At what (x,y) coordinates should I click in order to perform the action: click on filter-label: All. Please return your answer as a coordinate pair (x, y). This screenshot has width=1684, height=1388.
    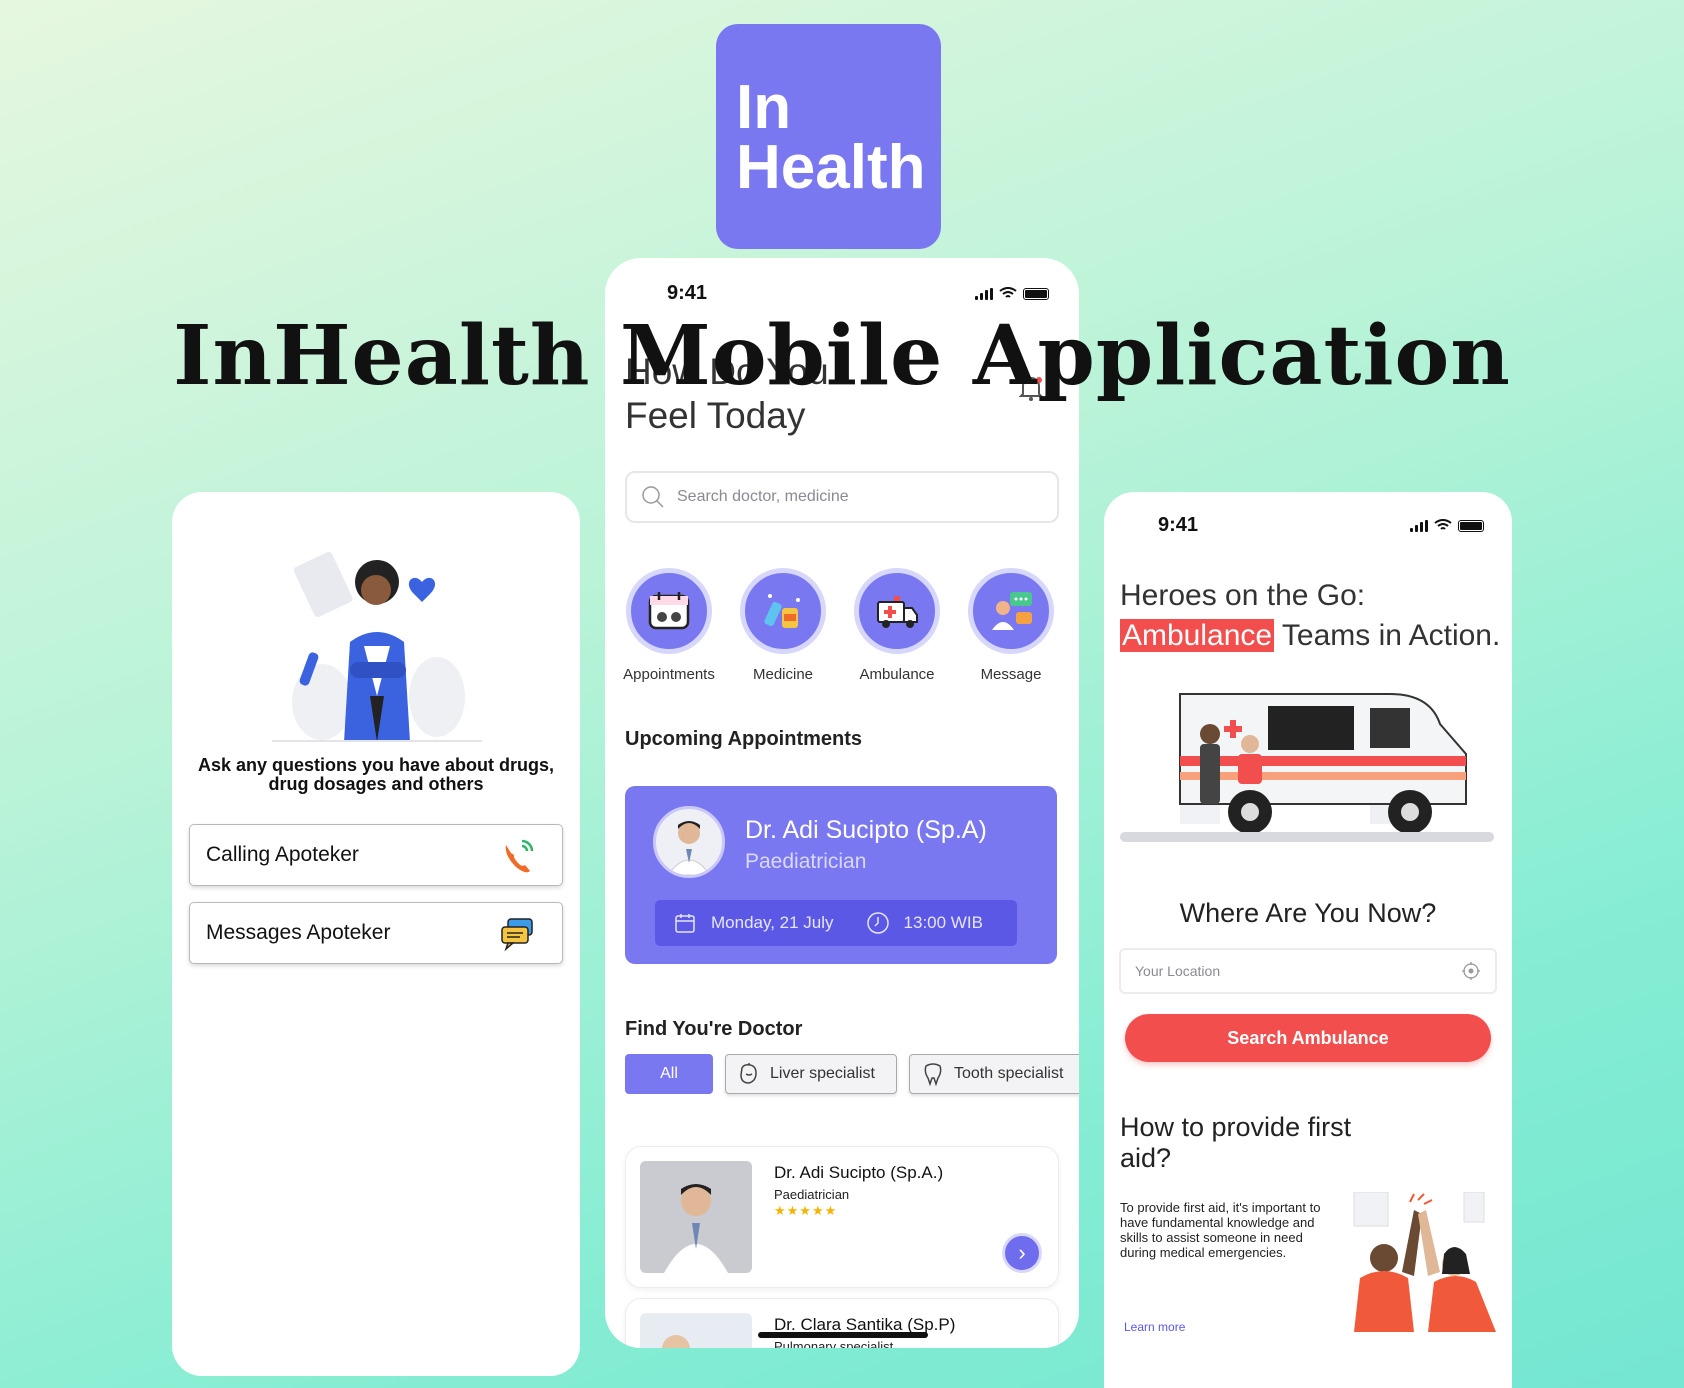
    Looking at the image, I should click on (669, 1073).